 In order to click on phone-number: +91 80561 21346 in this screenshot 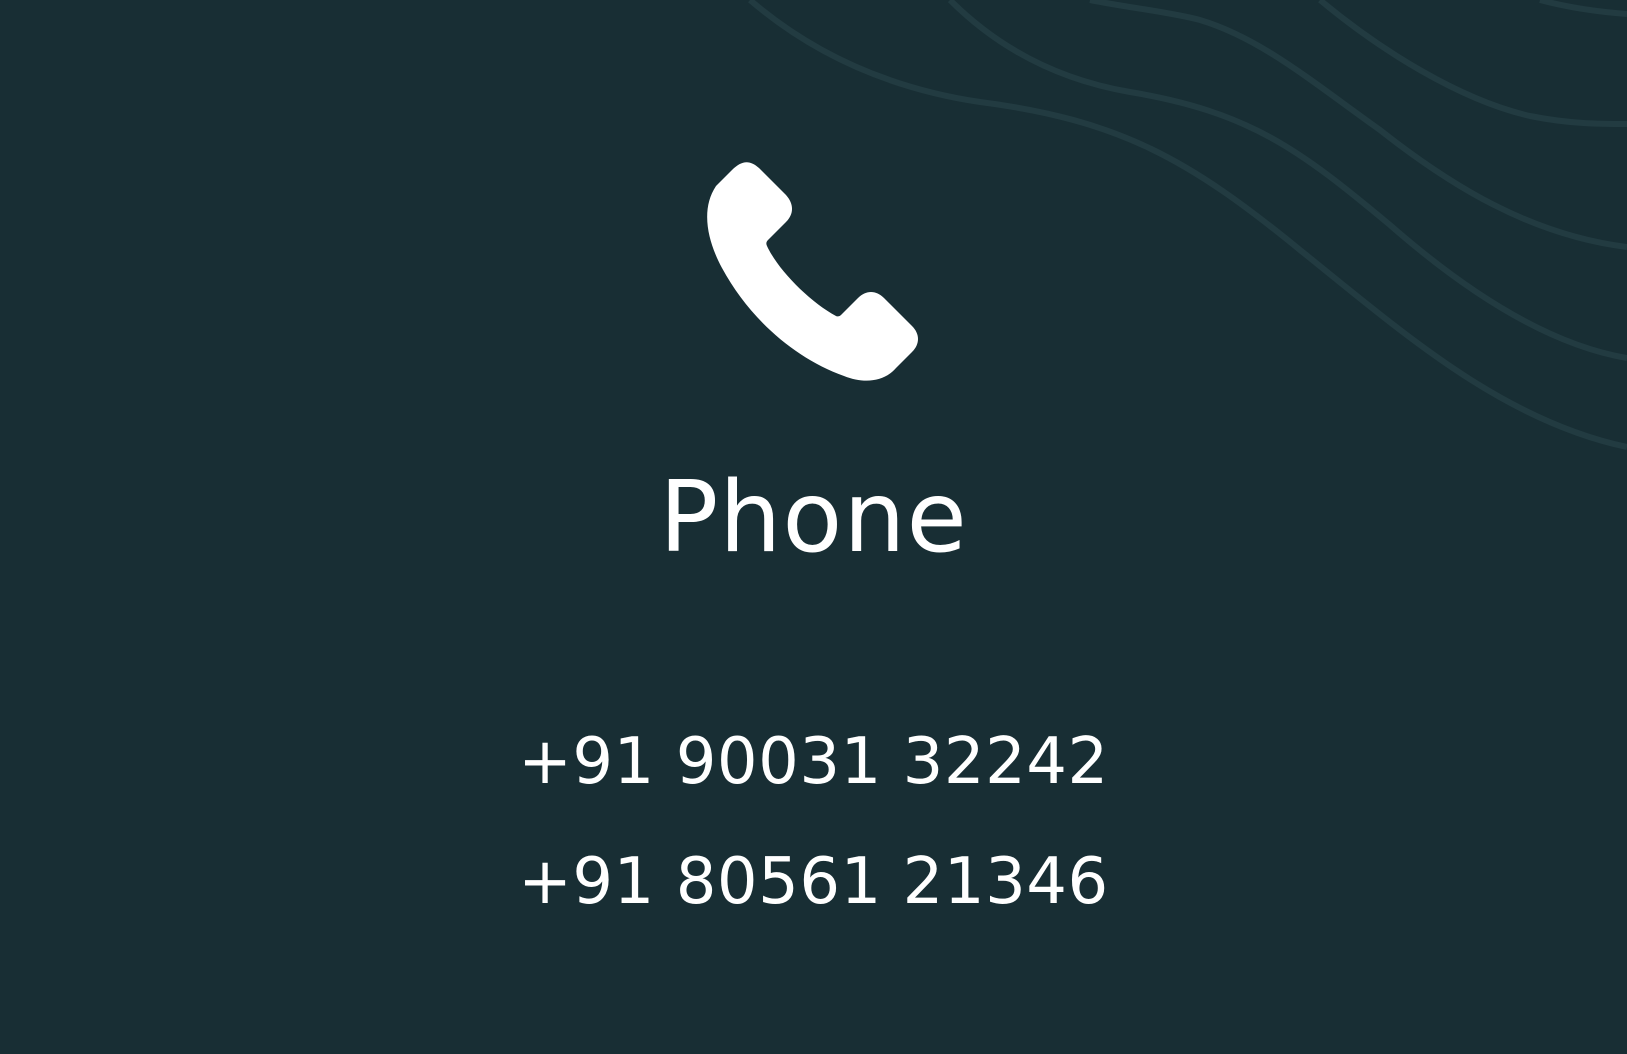, I will do `click(813, 882)`.